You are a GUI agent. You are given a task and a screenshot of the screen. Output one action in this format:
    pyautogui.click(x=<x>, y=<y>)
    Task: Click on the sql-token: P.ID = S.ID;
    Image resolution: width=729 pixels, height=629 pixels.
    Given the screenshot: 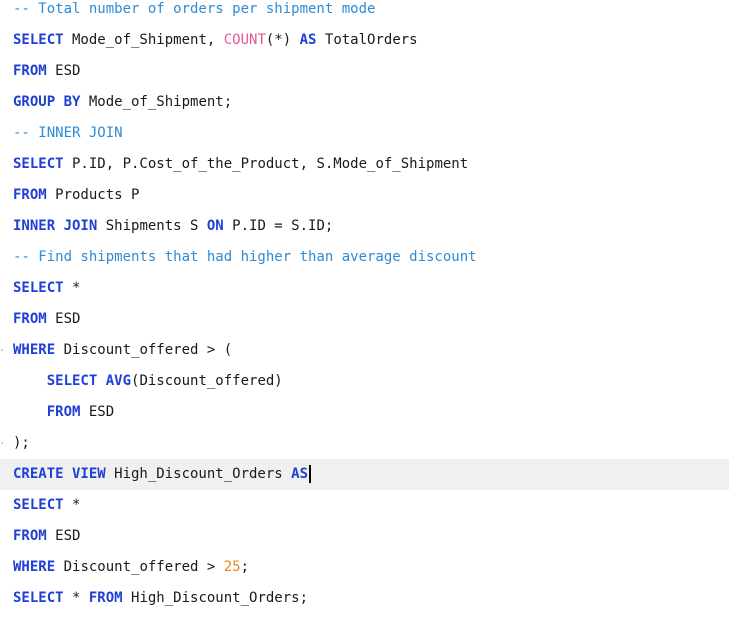 What is the action you would take?
    pyautogui.click(x=278, y=226)
    